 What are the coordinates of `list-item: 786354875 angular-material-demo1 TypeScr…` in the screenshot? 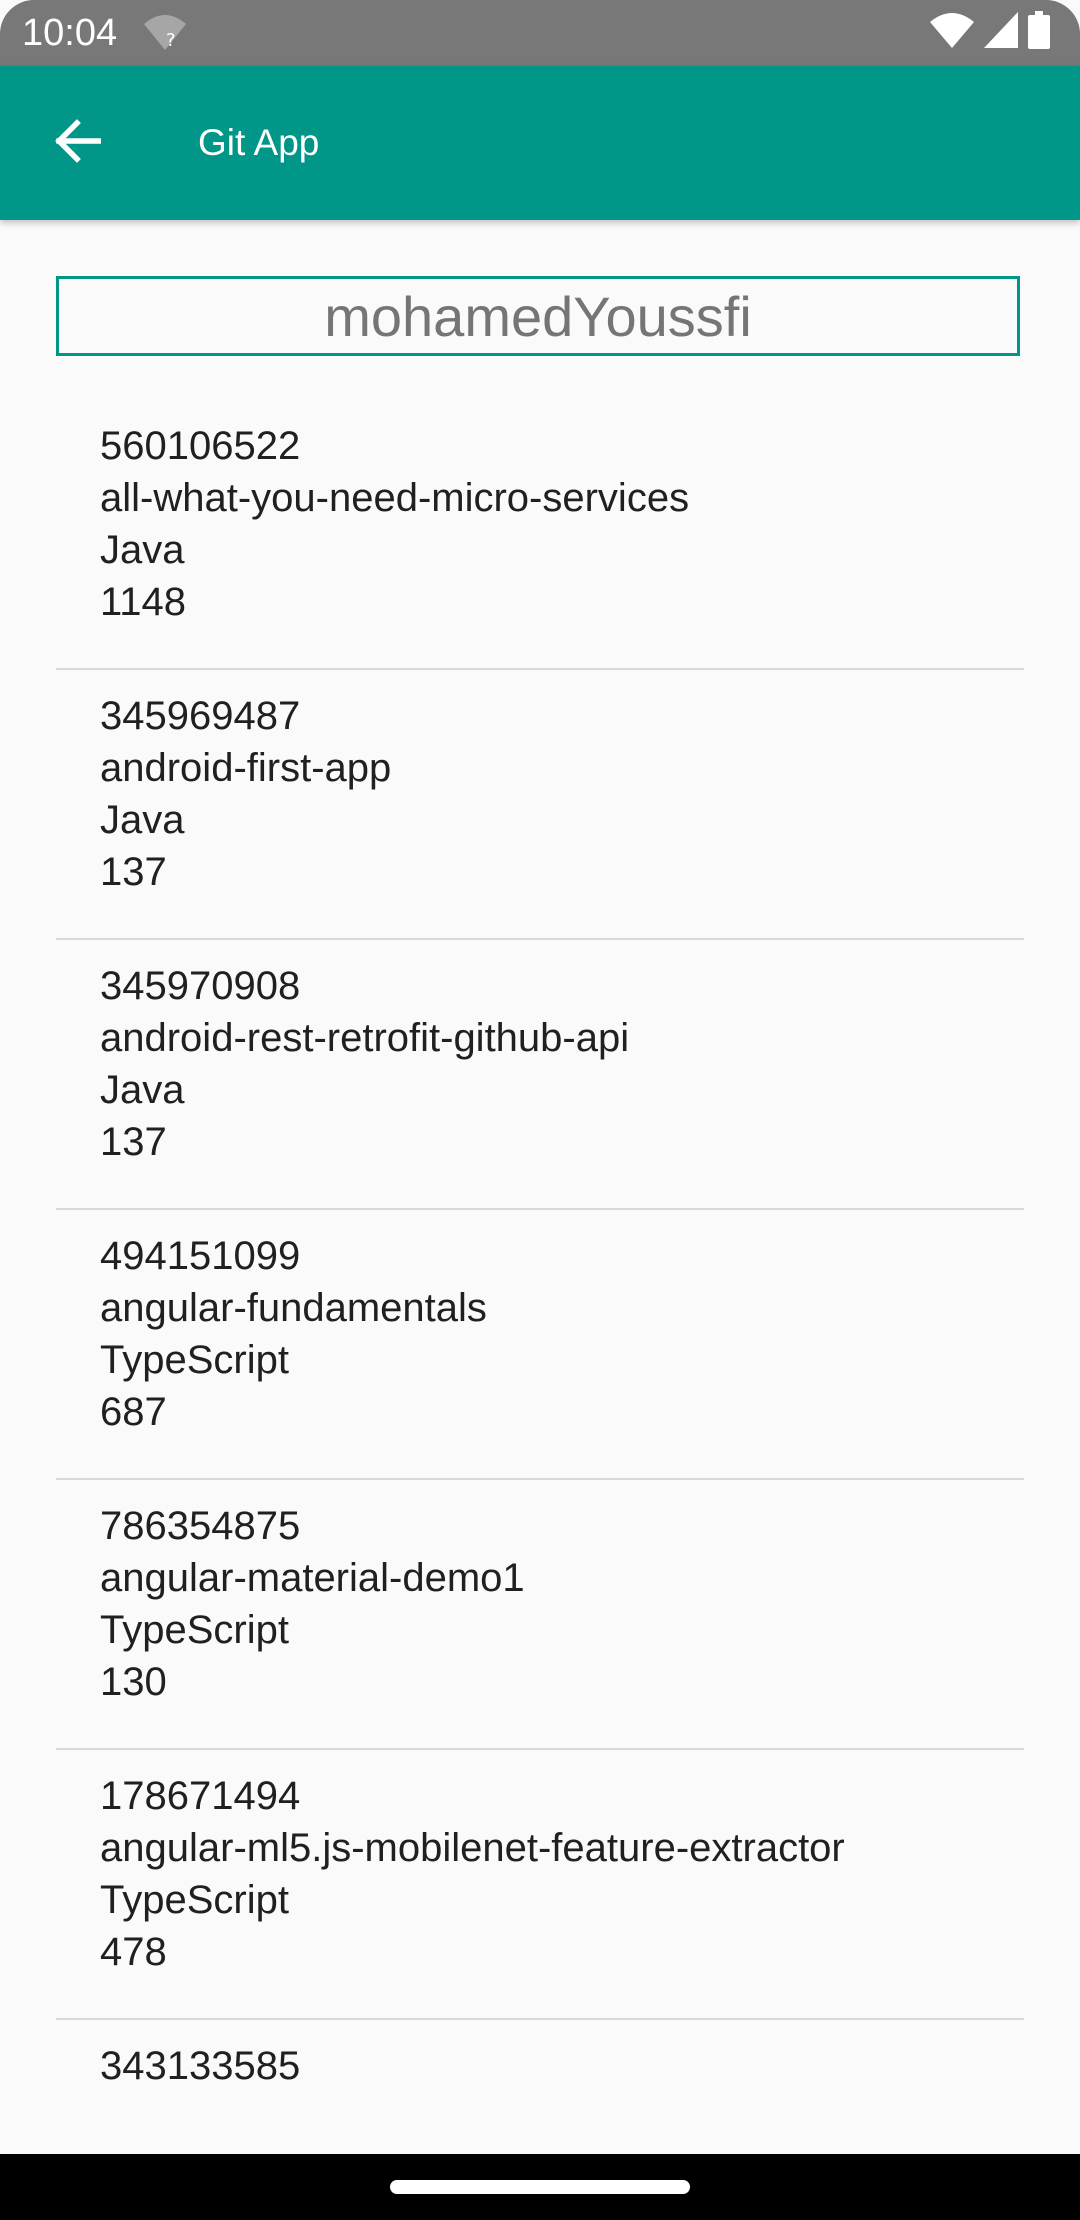 It's located at (540, 1615).